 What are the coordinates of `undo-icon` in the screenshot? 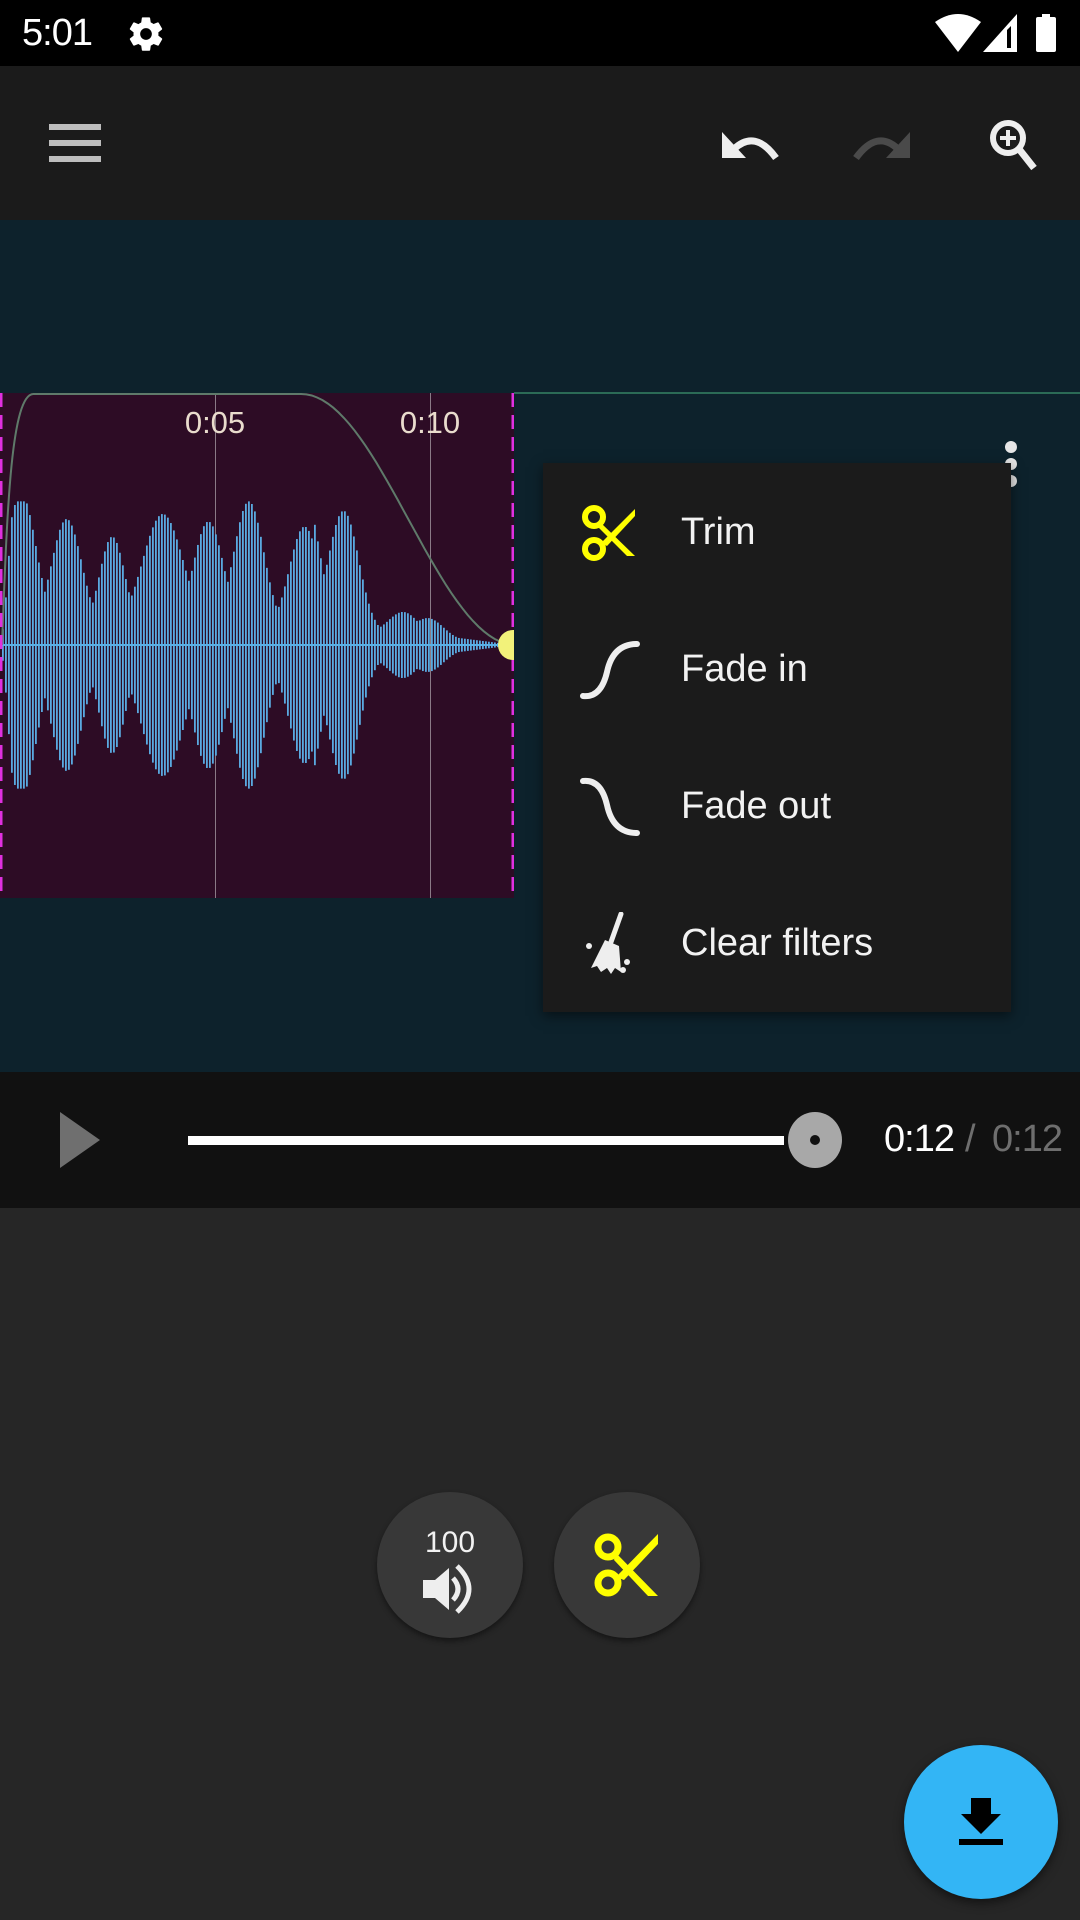 It's located at (750, 146).